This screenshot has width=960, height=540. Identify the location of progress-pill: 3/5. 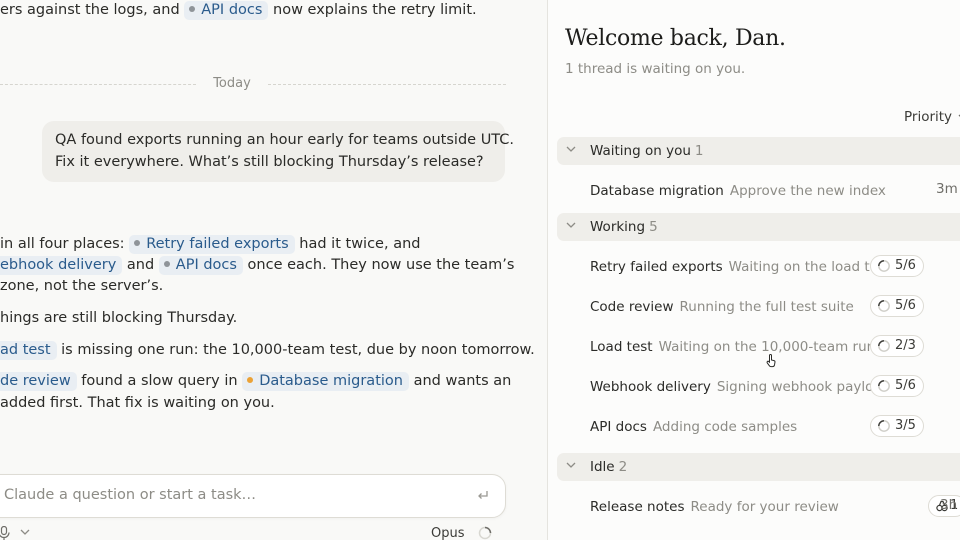
(897, 426).